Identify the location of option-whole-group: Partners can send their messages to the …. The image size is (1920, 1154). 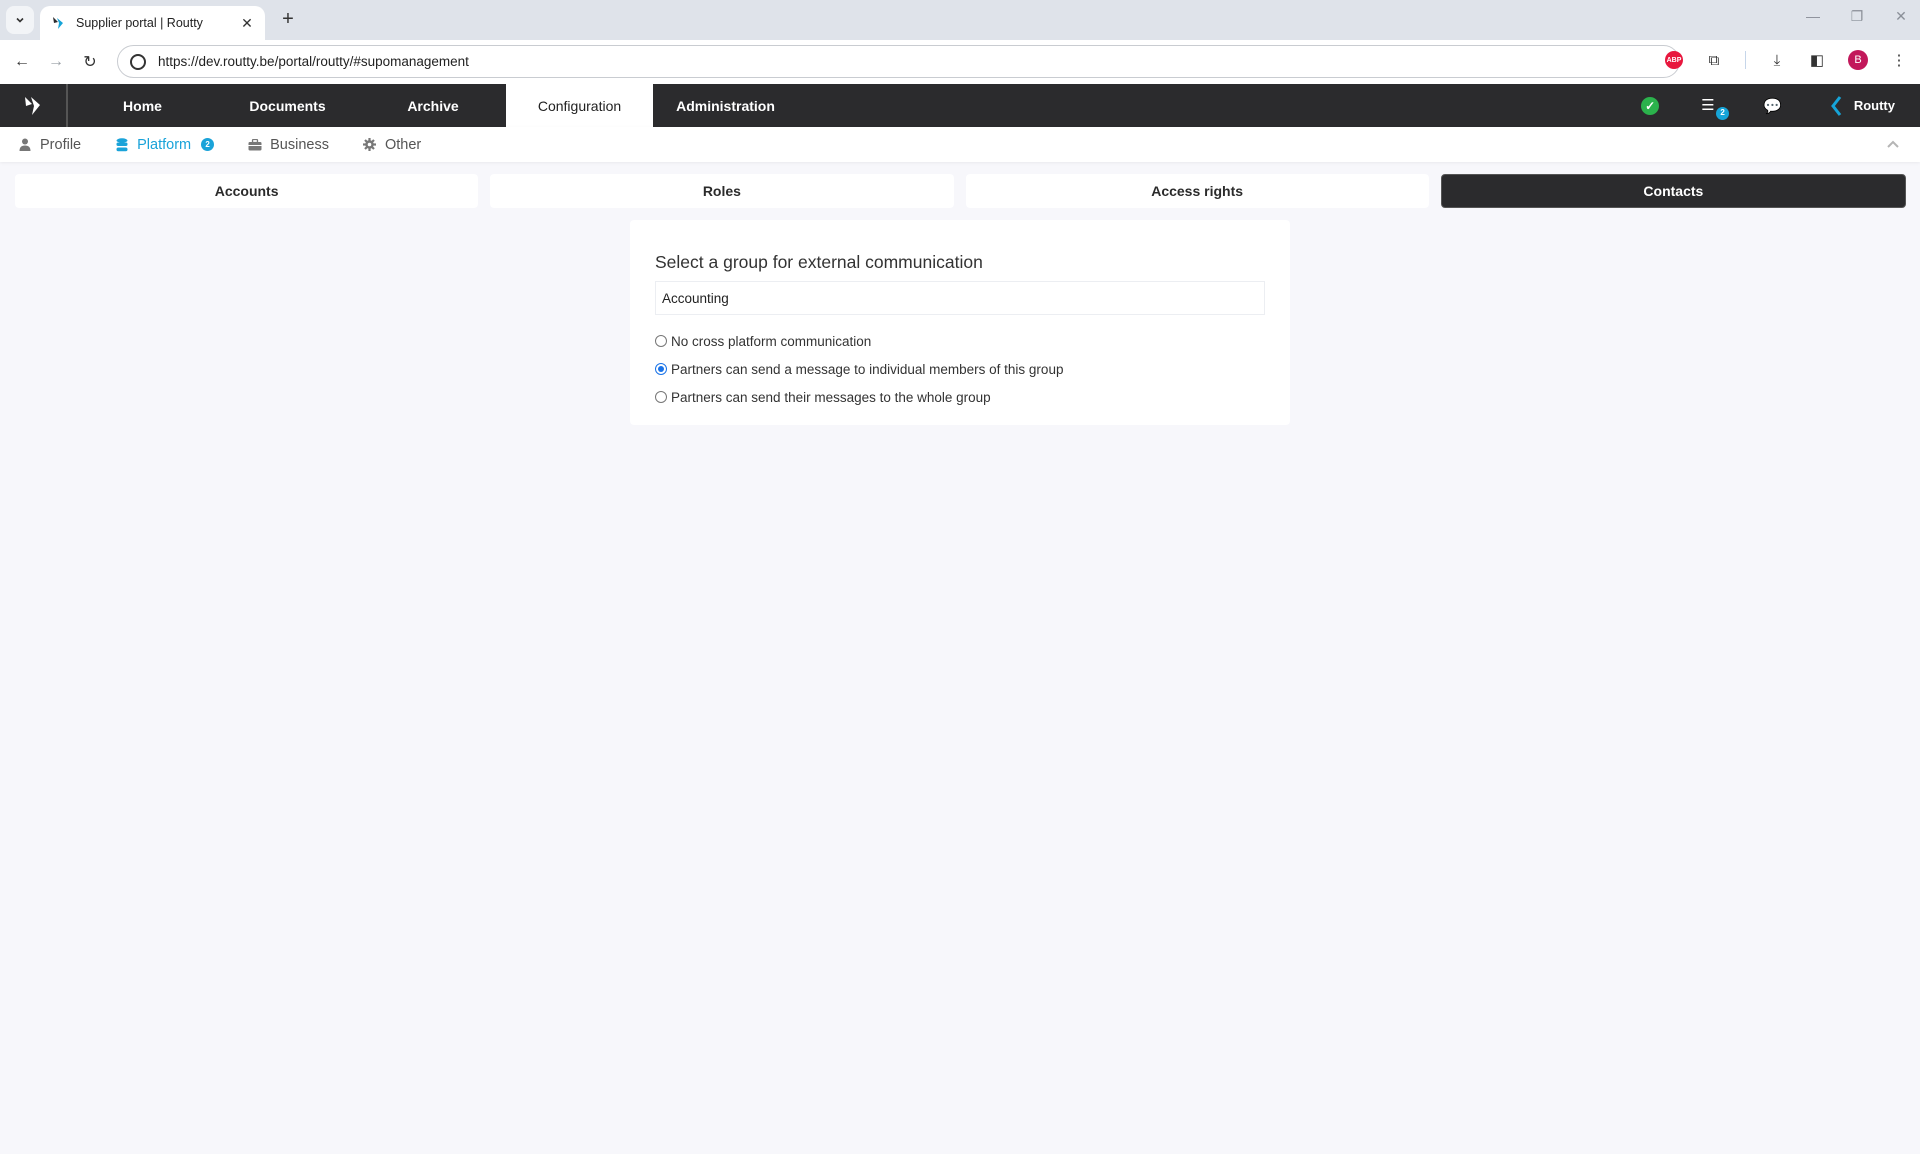
(960, 397).